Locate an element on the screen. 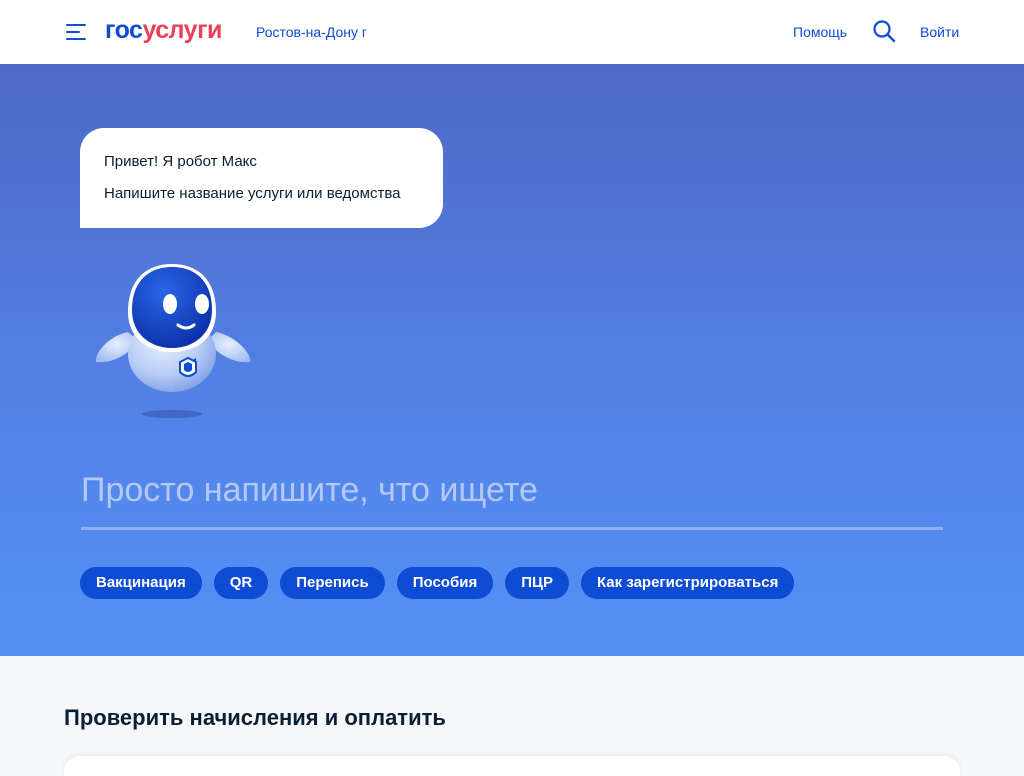 This screenshot has width=1024, height=776. chip-pcr: ПЦР is located at coordinates (537, 583).